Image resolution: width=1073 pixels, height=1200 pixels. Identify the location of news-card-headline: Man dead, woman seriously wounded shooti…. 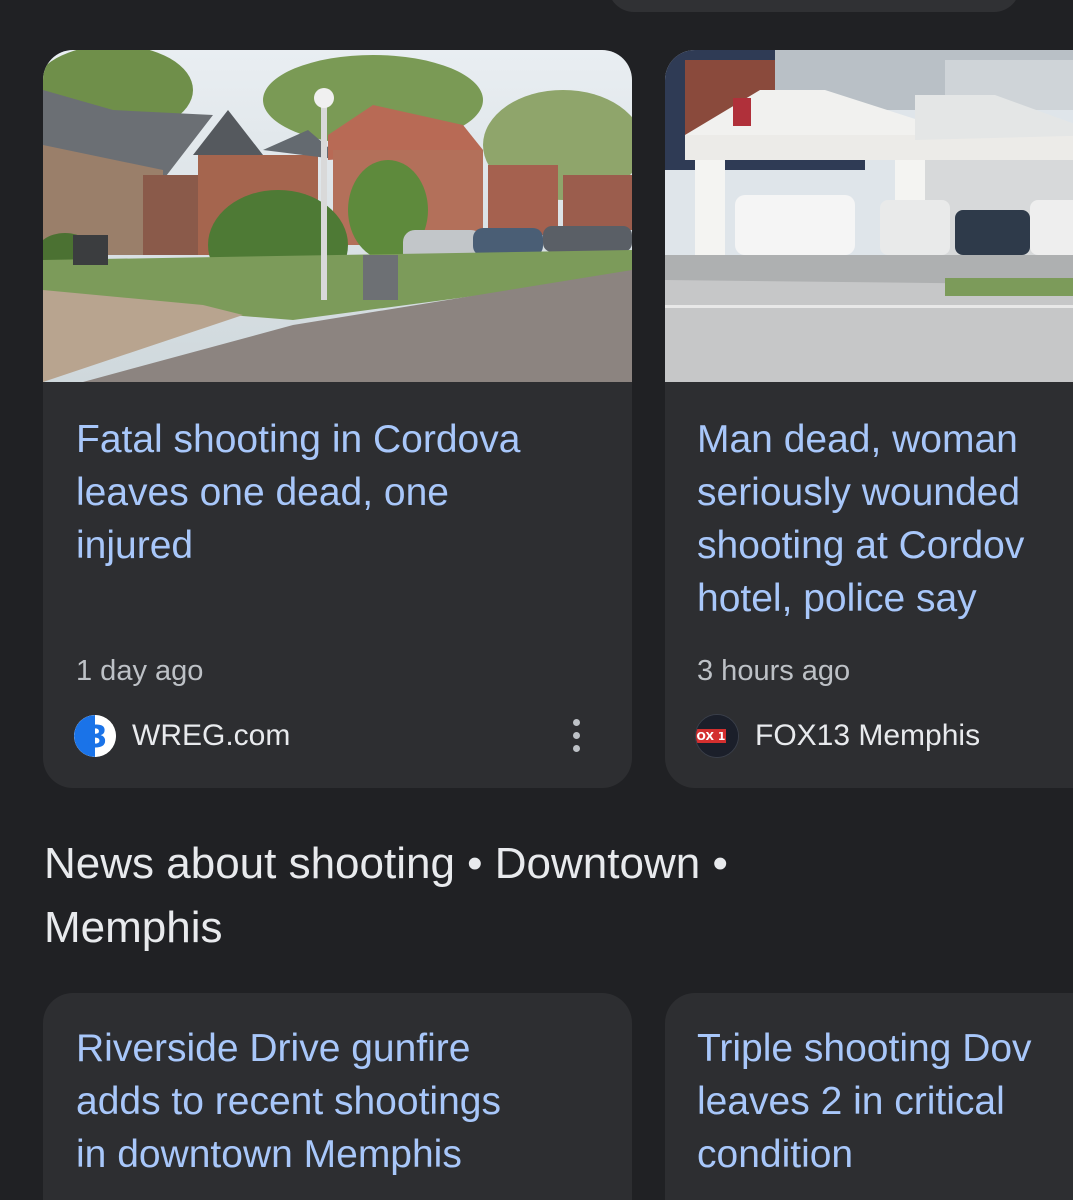
(860, 519).